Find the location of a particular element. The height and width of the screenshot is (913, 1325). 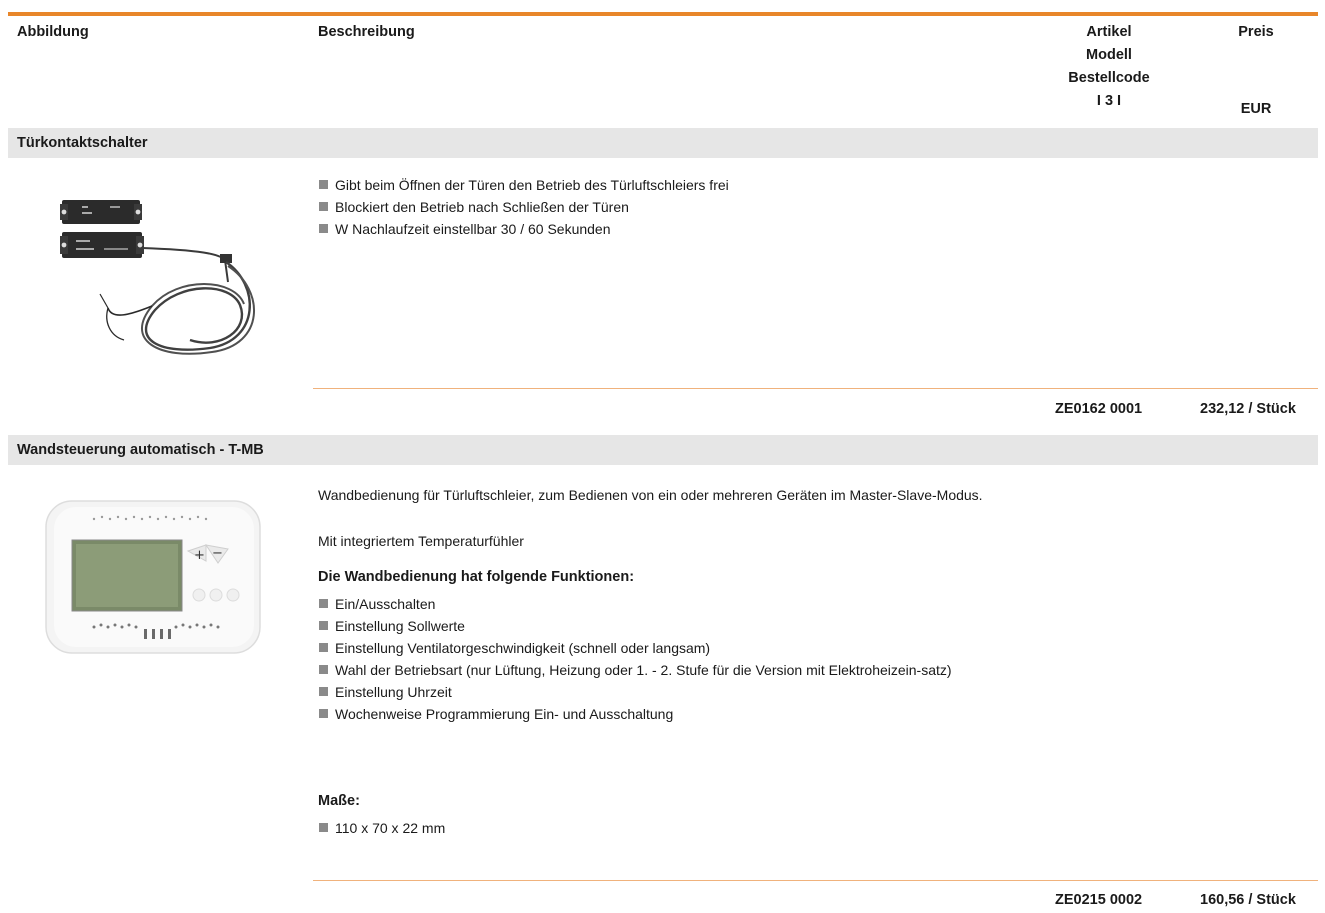

wall-controller-image: + − is located at coordinates (153, 577).